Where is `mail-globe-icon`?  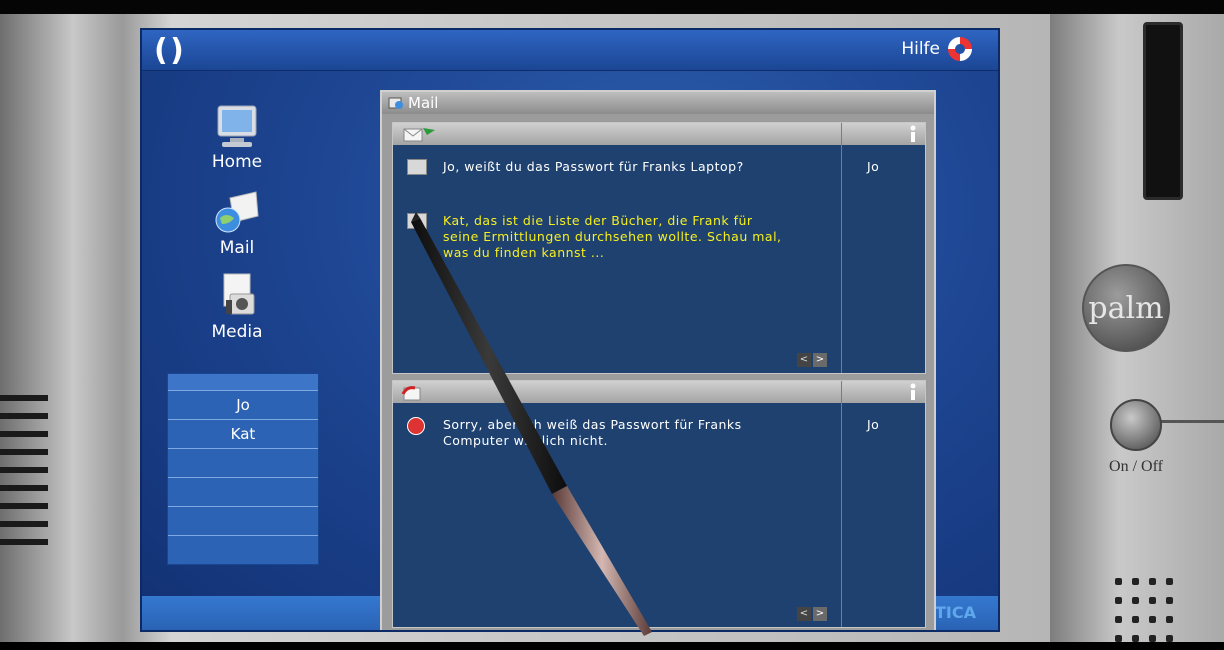
mail-globe-icon is located at coordinates (237, 212).